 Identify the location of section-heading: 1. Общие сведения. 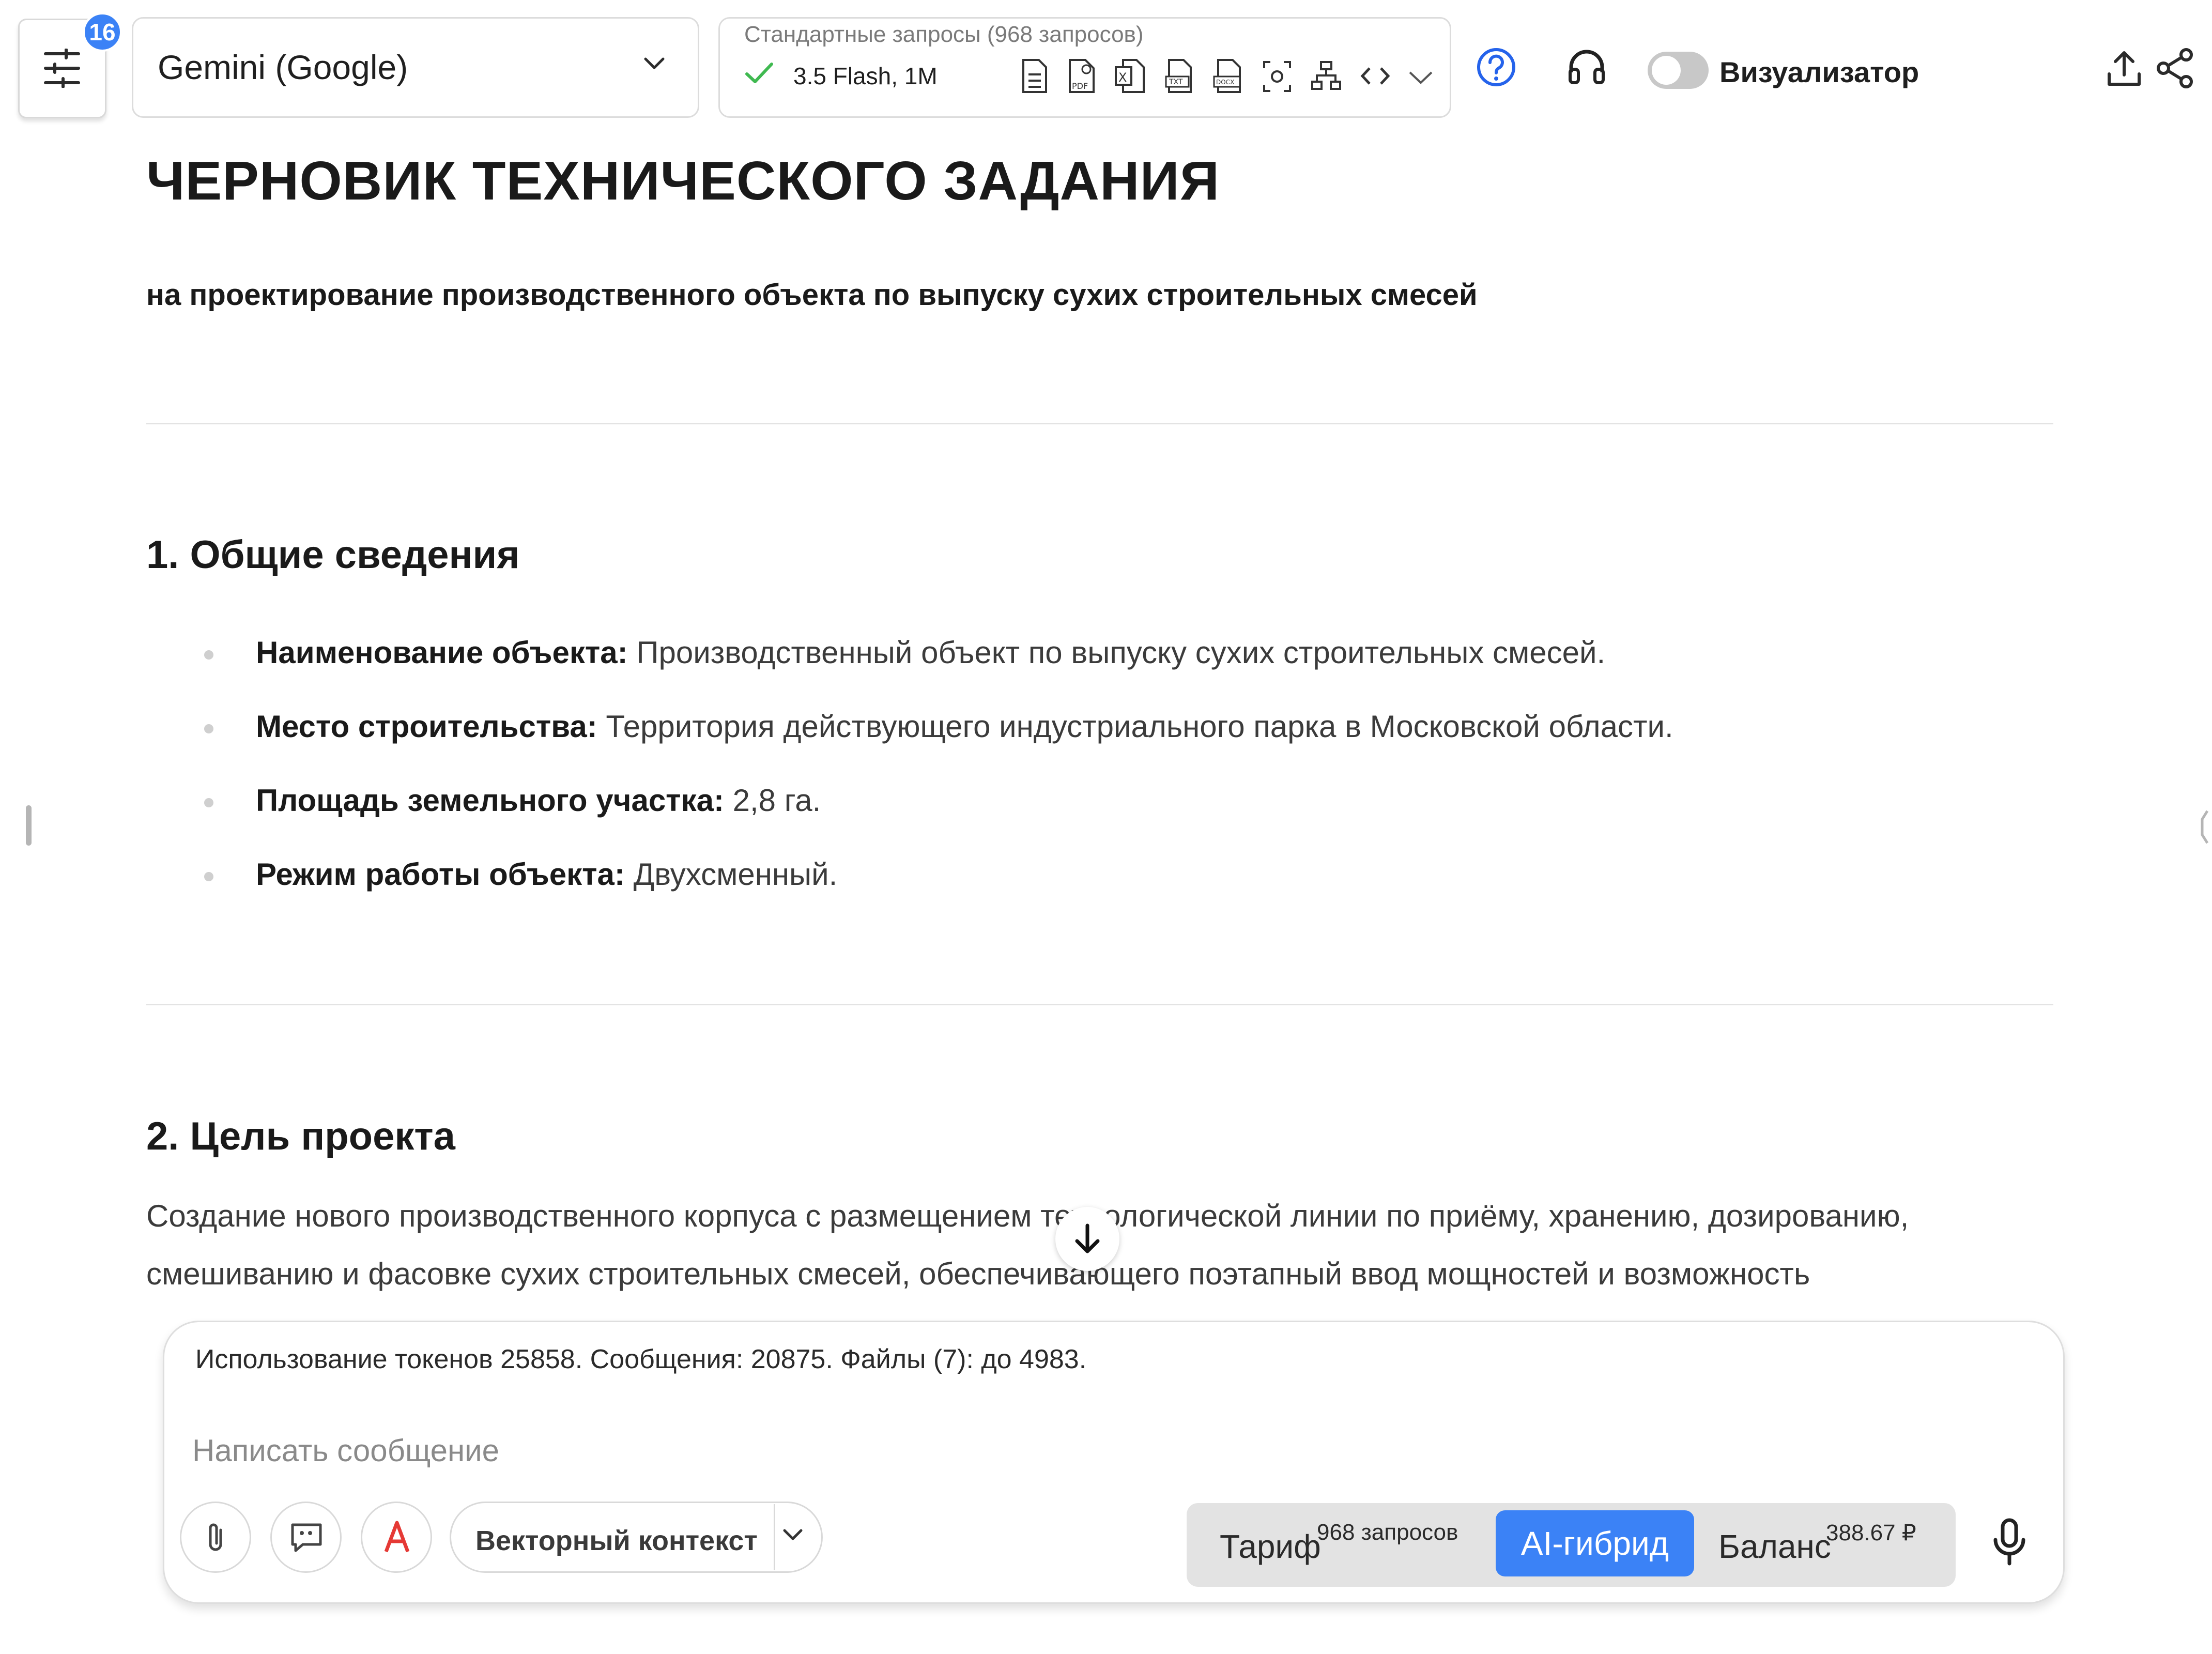
(333, 555).